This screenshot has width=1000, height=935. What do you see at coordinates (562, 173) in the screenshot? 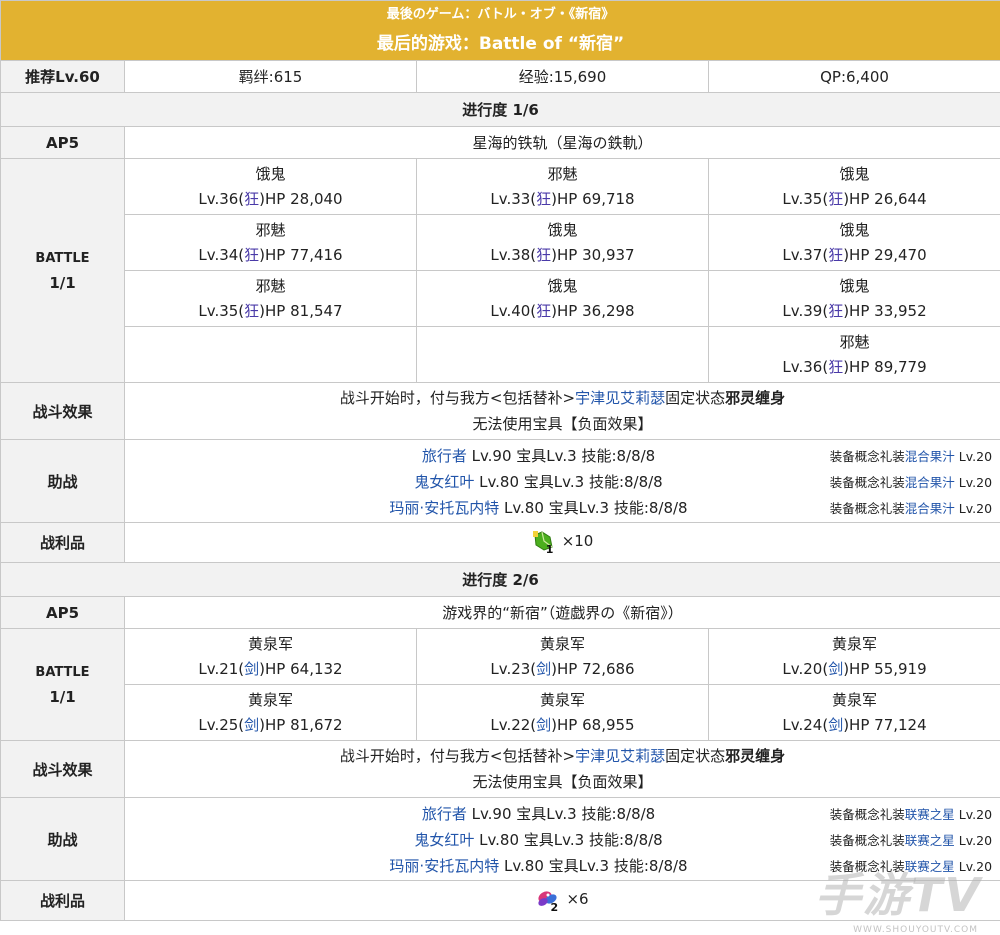
I see `enemy-name: 邪魅` at bounding box center [562, 173].